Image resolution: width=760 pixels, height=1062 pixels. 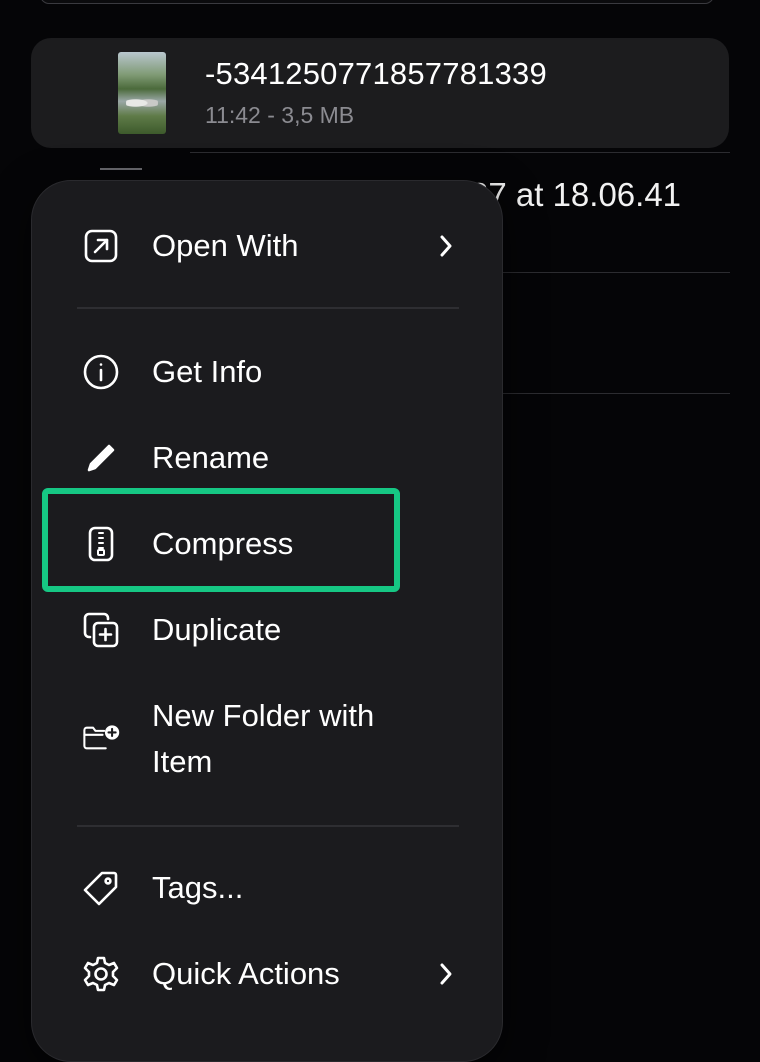 What do you see at coordinates (263, 738) in the screenshot?
I see `menu-item-label: New Folder with Item` at bounding box center [263, 738].